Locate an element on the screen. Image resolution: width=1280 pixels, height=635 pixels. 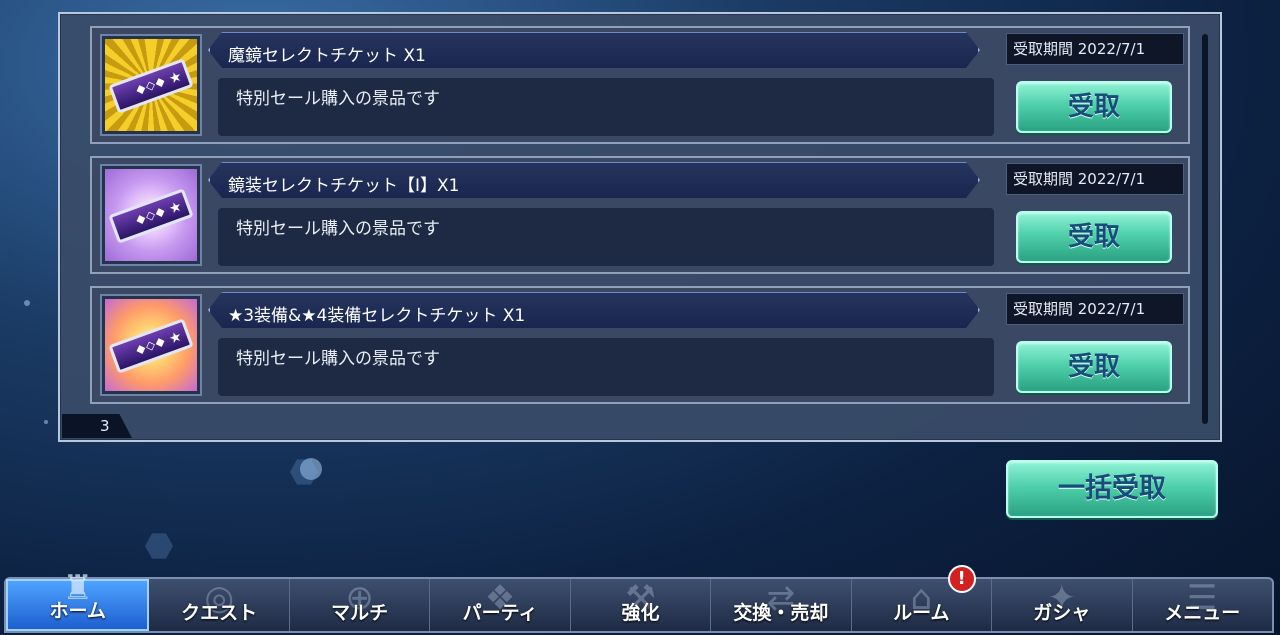
nav-label: 強化 is located at coordinates (640, 613).